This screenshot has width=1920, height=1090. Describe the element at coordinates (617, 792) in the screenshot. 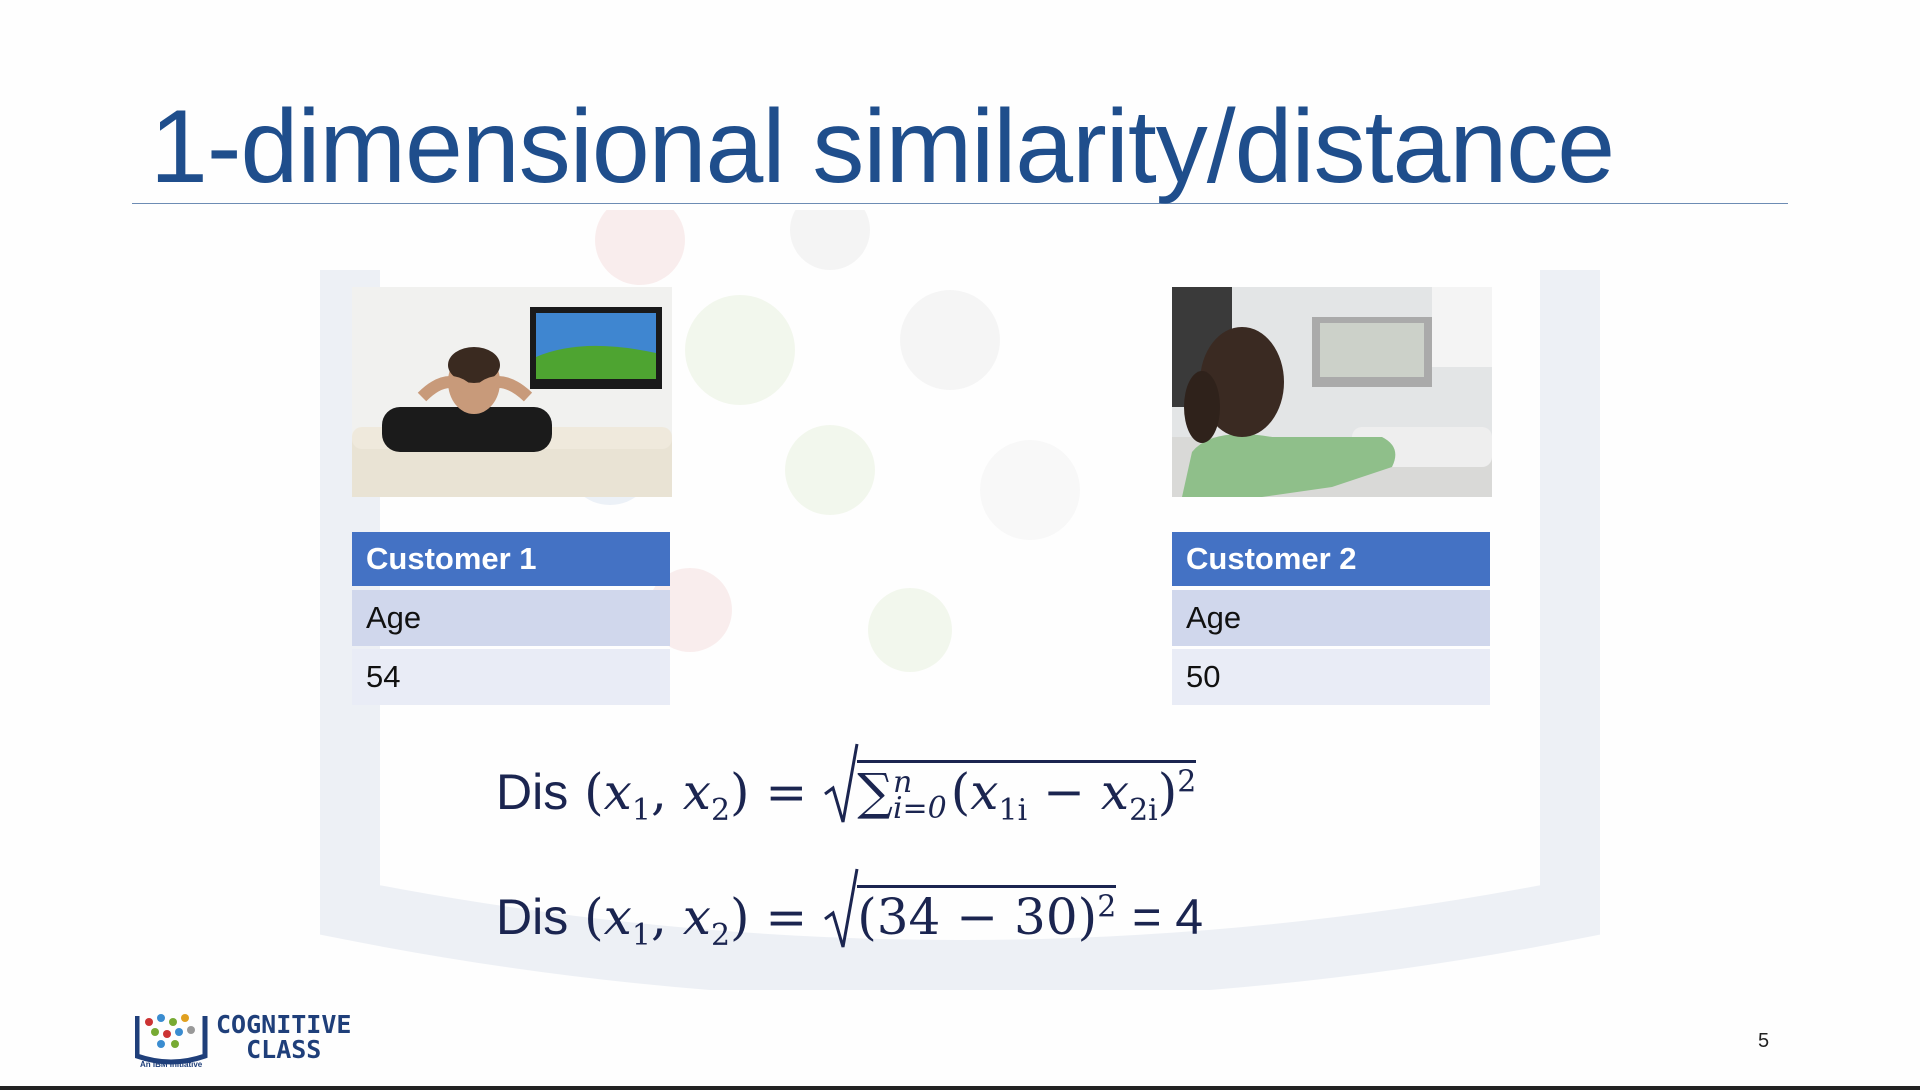

I see `formula-x1: x` at that location.